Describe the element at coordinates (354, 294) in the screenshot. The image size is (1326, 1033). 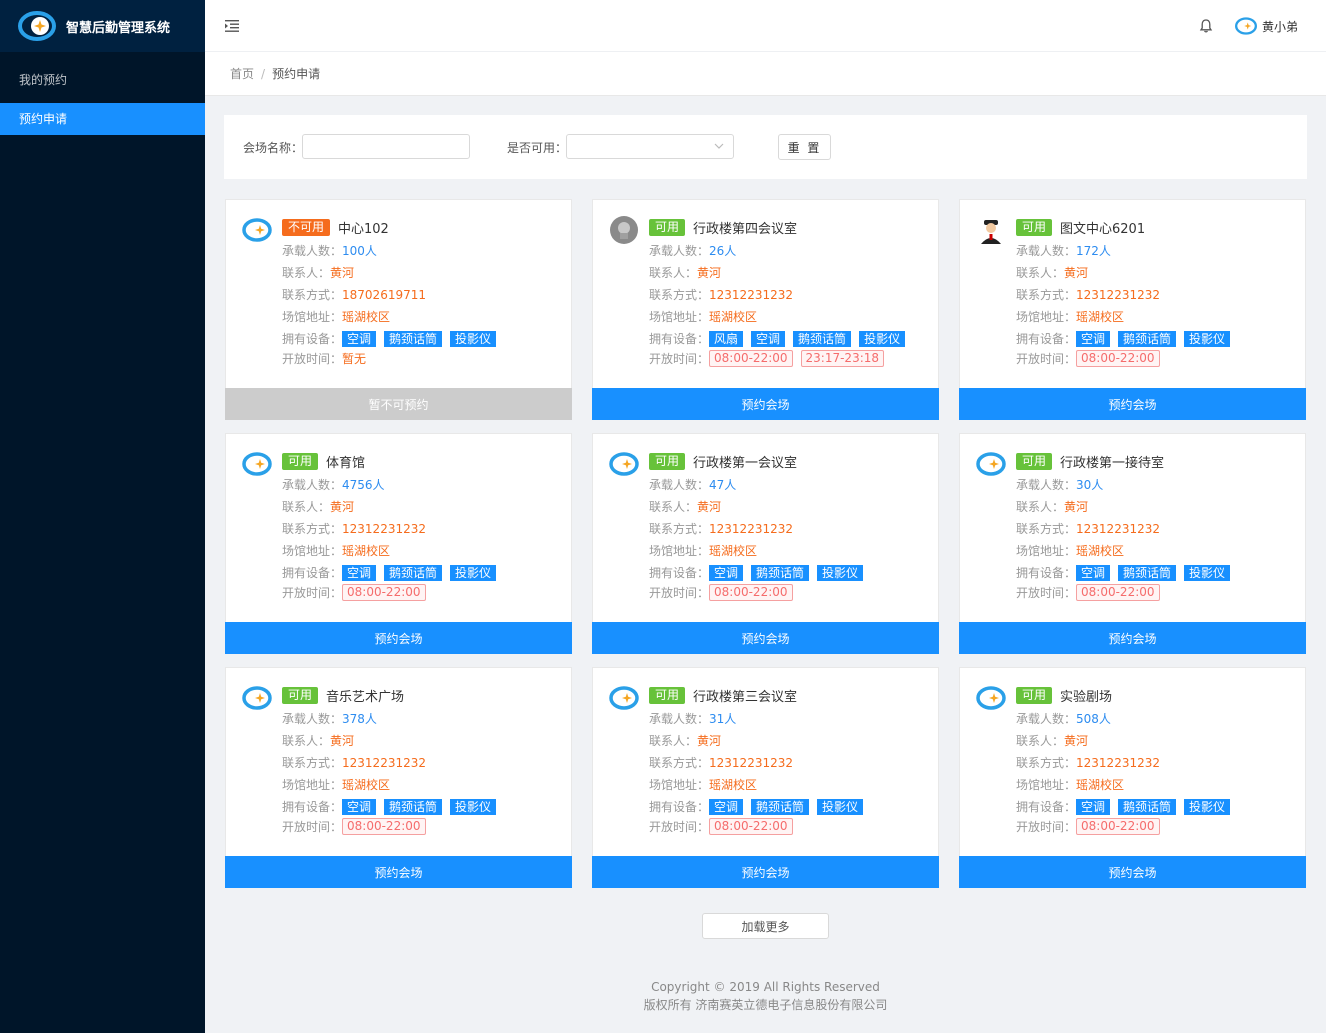
I see `phone-row: 联系方式： 18702619711` at that location.